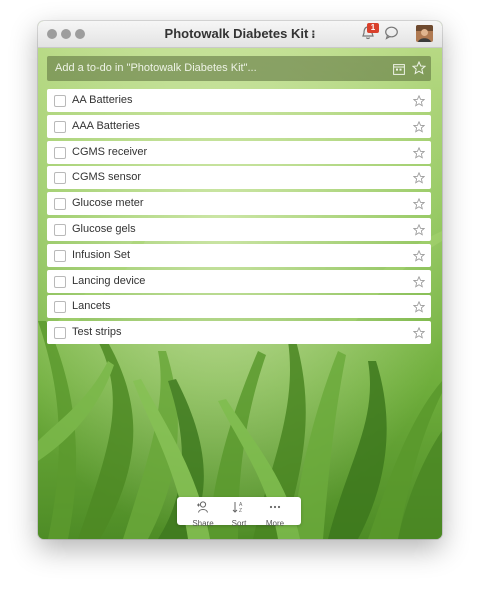 Image resolution: width=480 pixels, height=594 pixels. What do you see at coordinates (239, 229) in the screenshot?
I see `todo-item: Glucose gels` at bounding box center [239, 229].